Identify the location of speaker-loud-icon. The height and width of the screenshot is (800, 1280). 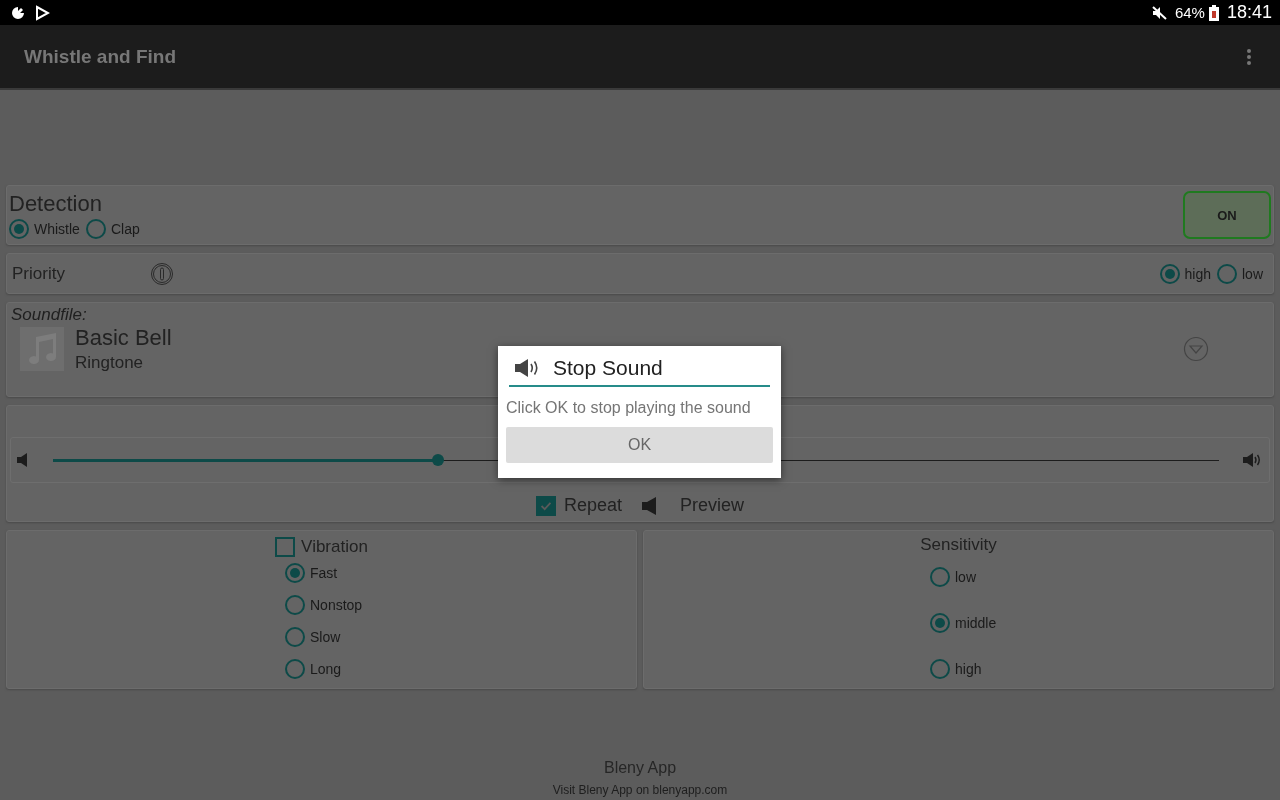
(1253, 460).